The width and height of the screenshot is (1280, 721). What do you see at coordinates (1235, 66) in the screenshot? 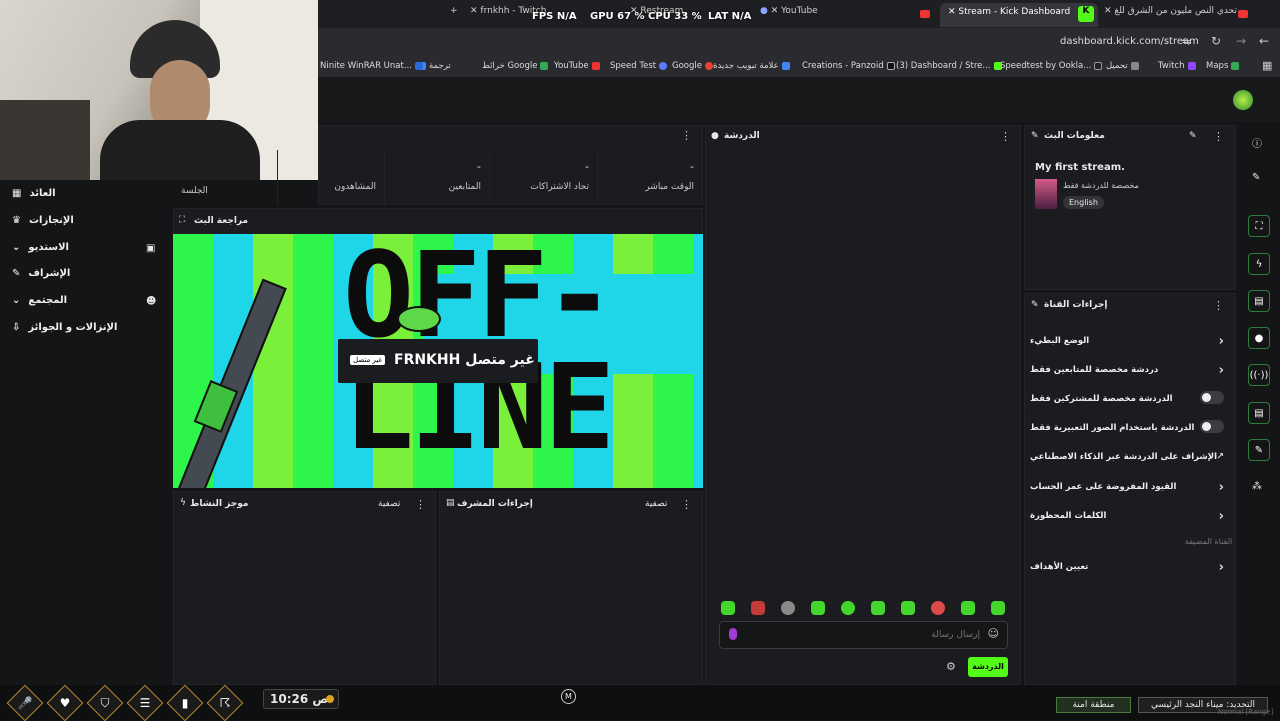
I see `maps-icon` at bounding box center [1235, 66].